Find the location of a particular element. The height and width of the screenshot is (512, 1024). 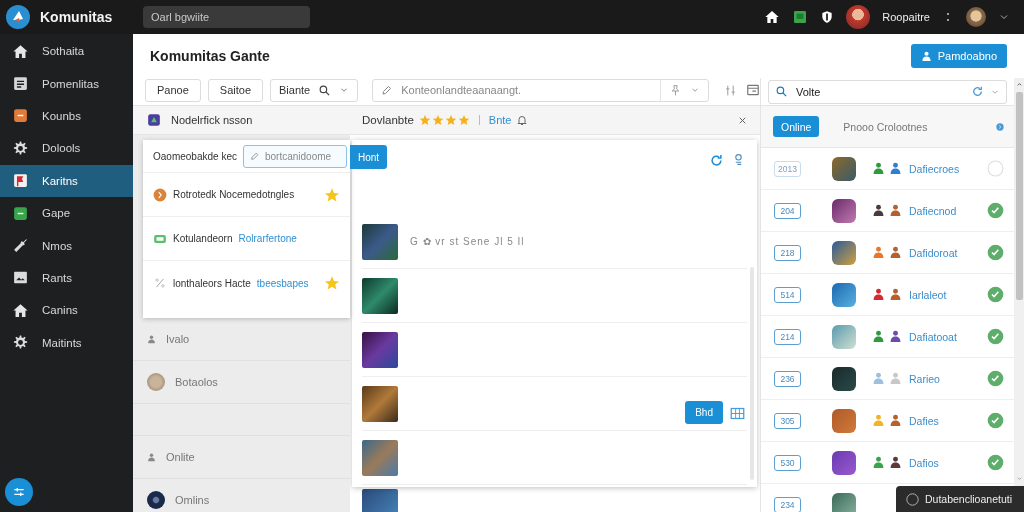

coin-icon is located at coordinates (160, 194).